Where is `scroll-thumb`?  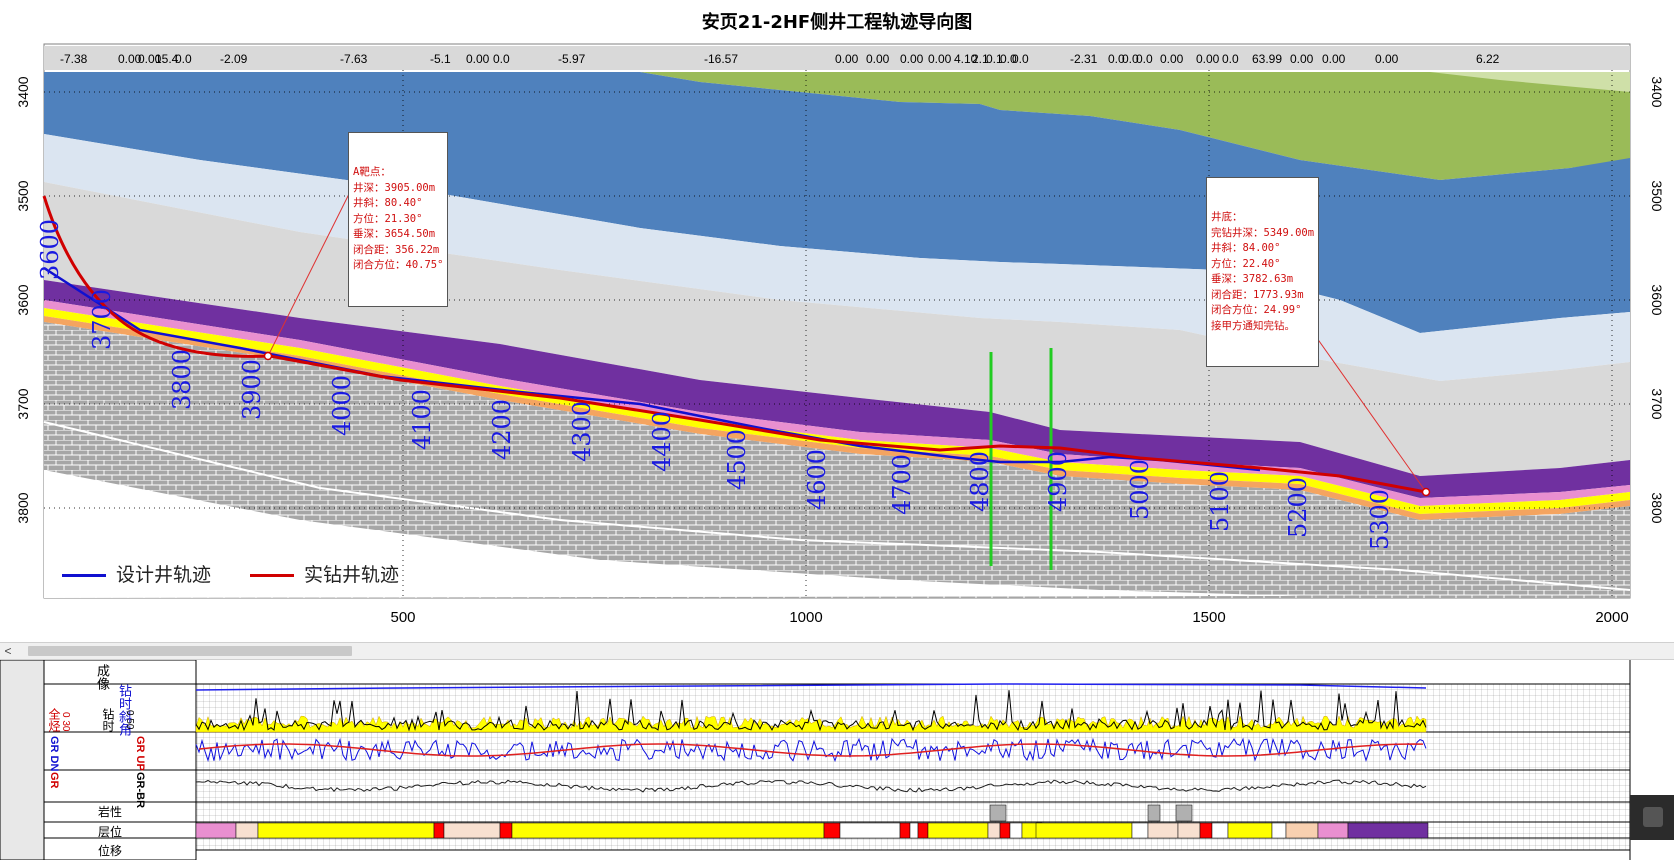
scroll-thumb is located at coordinates (190, 651).